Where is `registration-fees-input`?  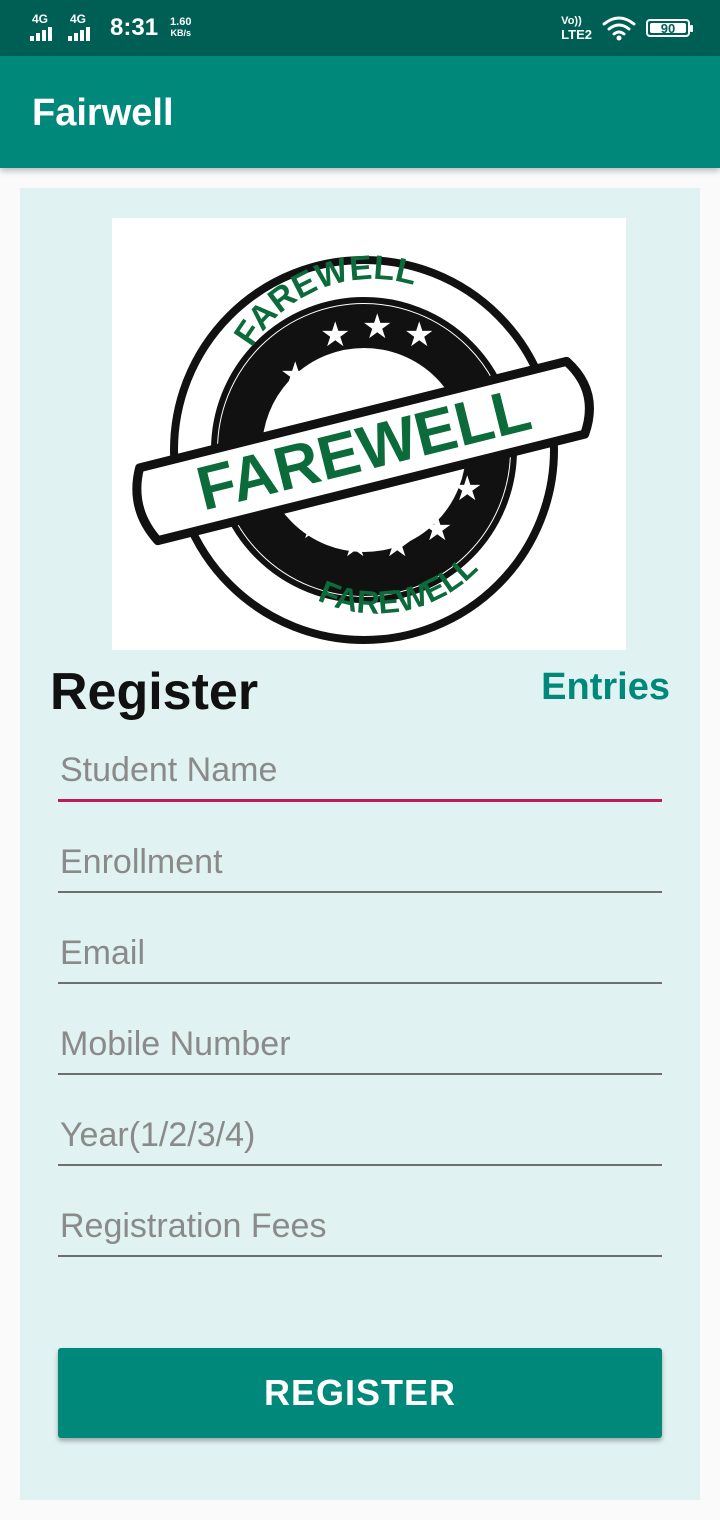 registration-fees-input is located at coordinates (360, 1227).